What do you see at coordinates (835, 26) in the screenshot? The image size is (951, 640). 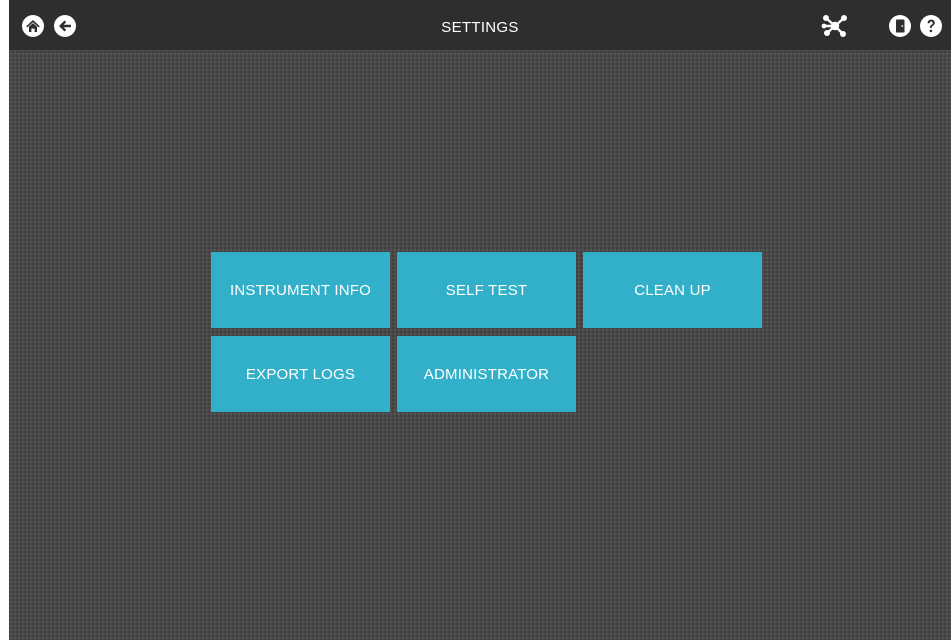 I see `network-icon` at bounding box center [835, 26].